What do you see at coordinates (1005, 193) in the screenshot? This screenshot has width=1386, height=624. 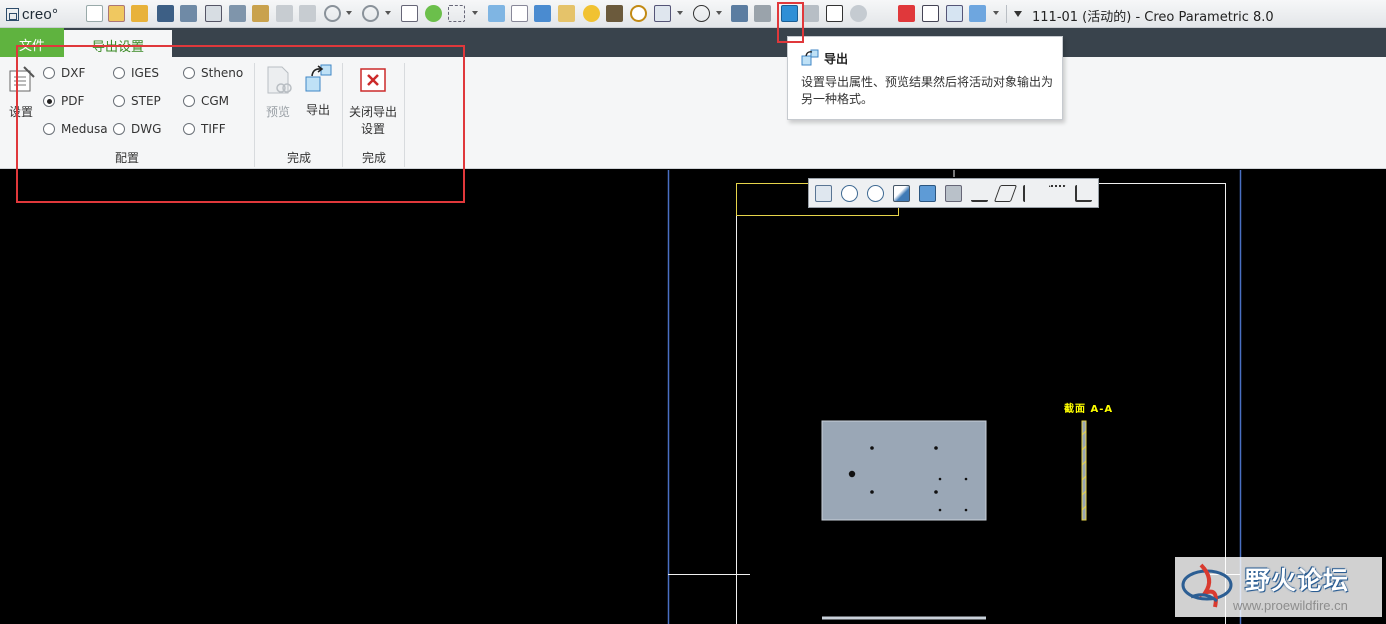 I see `plane-display-icon` at bounding box center [1005, 193].